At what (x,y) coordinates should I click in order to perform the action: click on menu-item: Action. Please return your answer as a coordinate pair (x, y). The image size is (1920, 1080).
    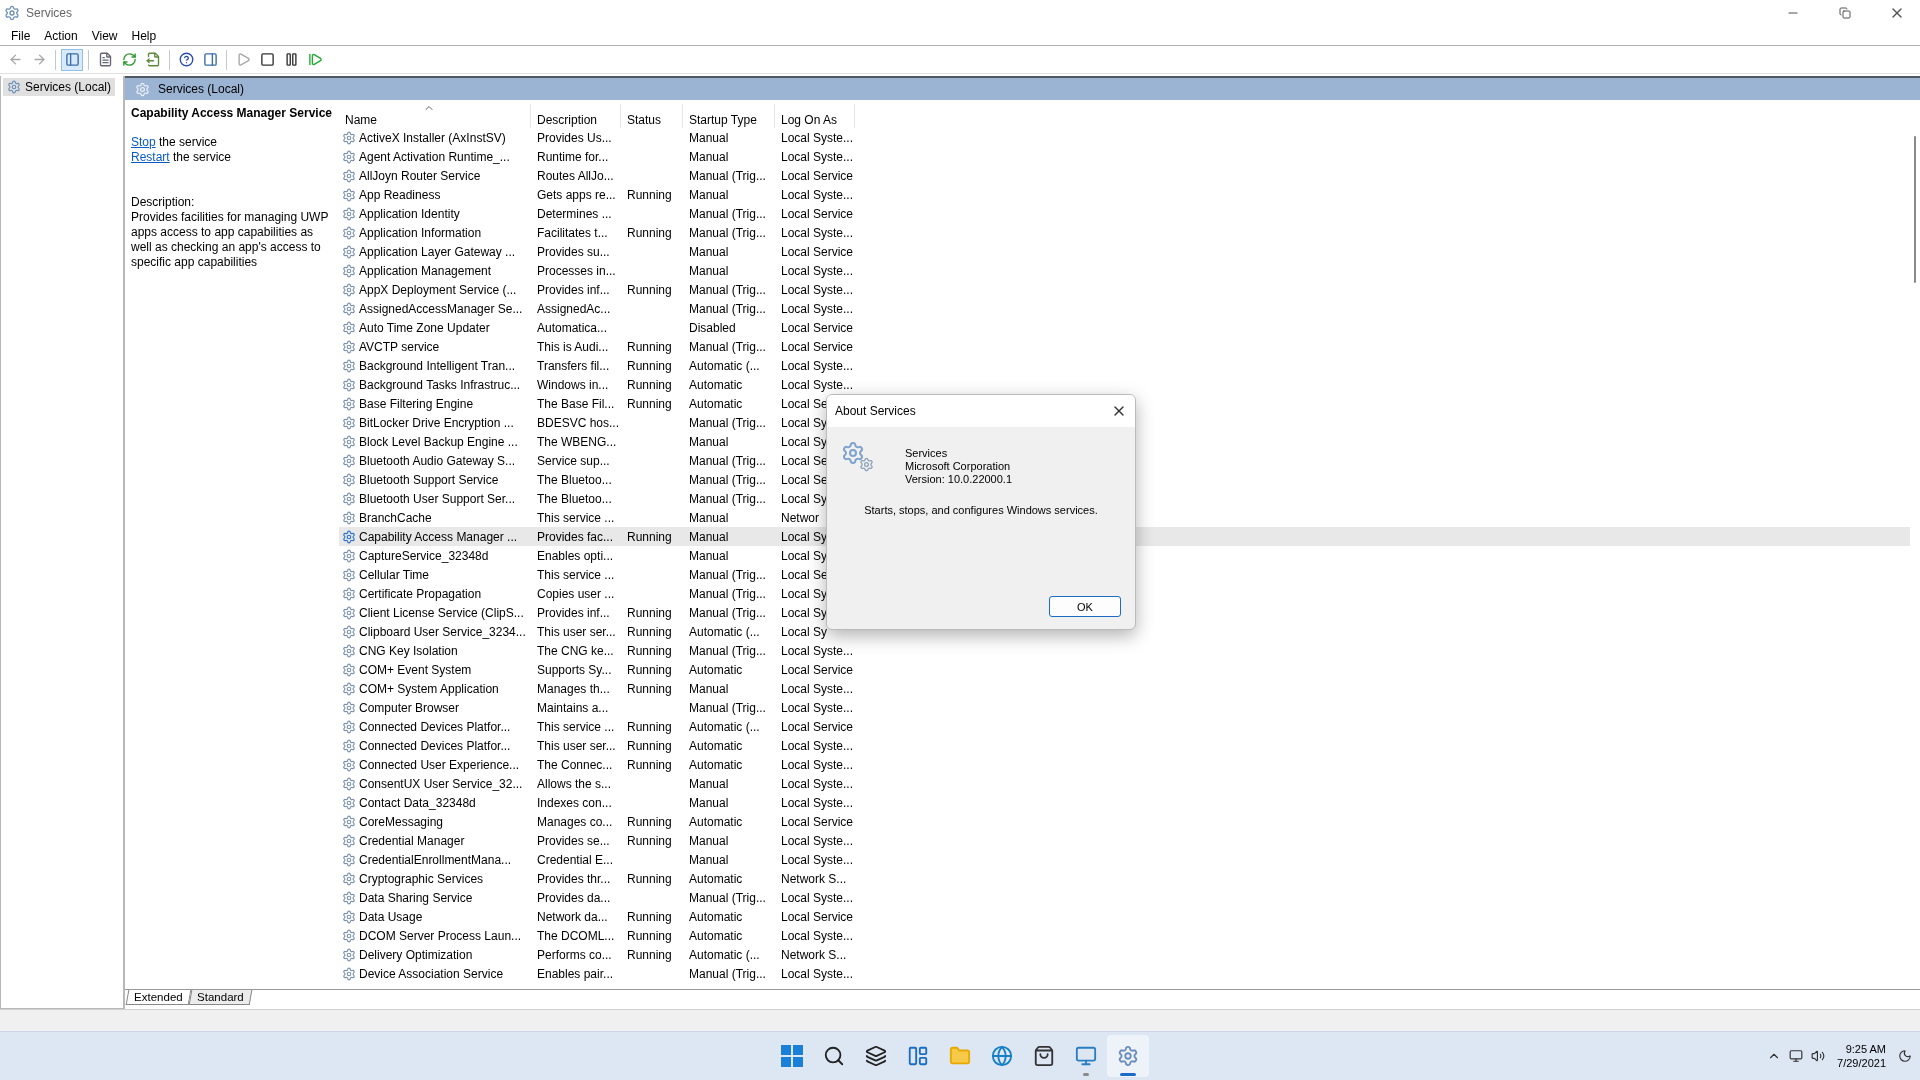
    Looking at the image, I should click on (61, 35).